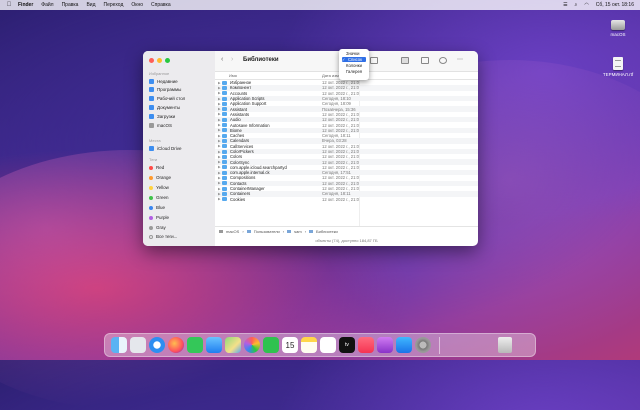 The height and width of the screenshot is (410, 640). I want to click on more-actions-icon: ⋯, so click(460, 59).